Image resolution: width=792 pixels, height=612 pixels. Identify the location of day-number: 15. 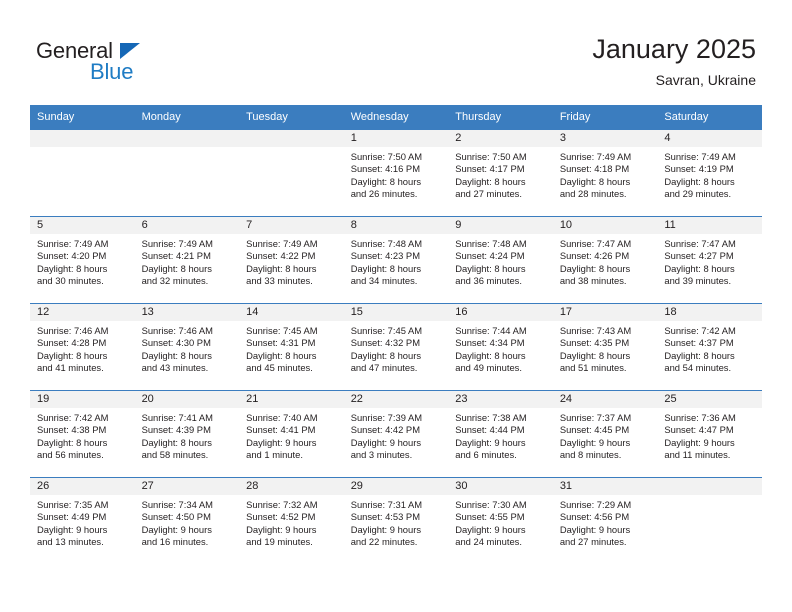
(396, 312).